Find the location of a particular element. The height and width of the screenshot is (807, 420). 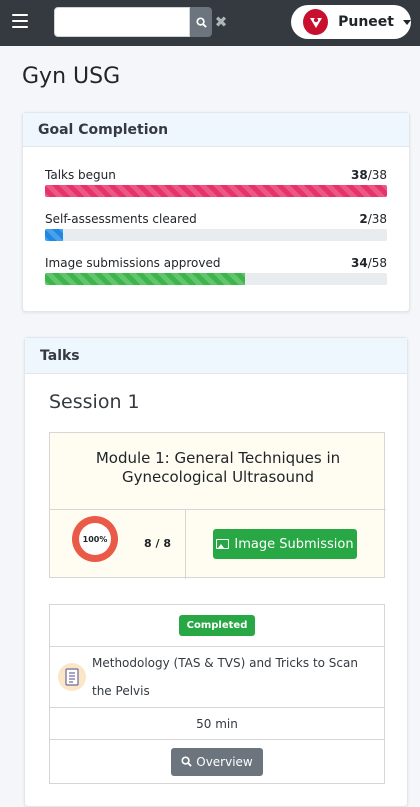

top-navbar: ✖ Puneet is located at coordinates (210, 23).